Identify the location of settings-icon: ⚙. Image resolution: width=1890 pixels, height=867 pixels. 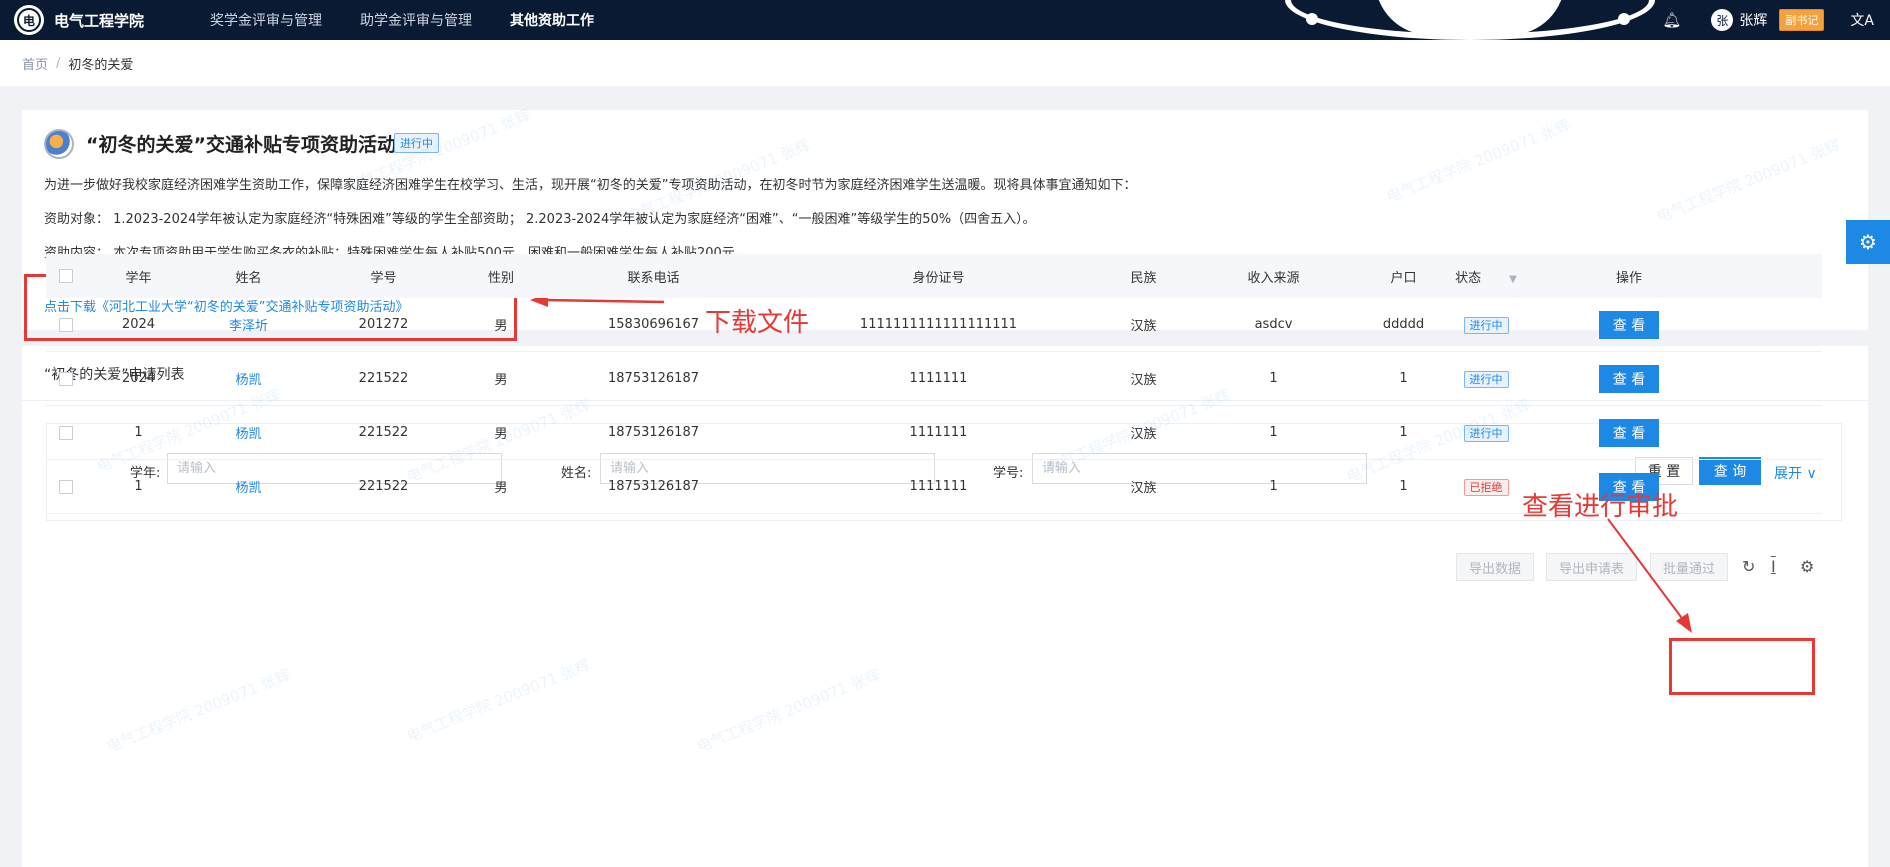
(1807, 566).